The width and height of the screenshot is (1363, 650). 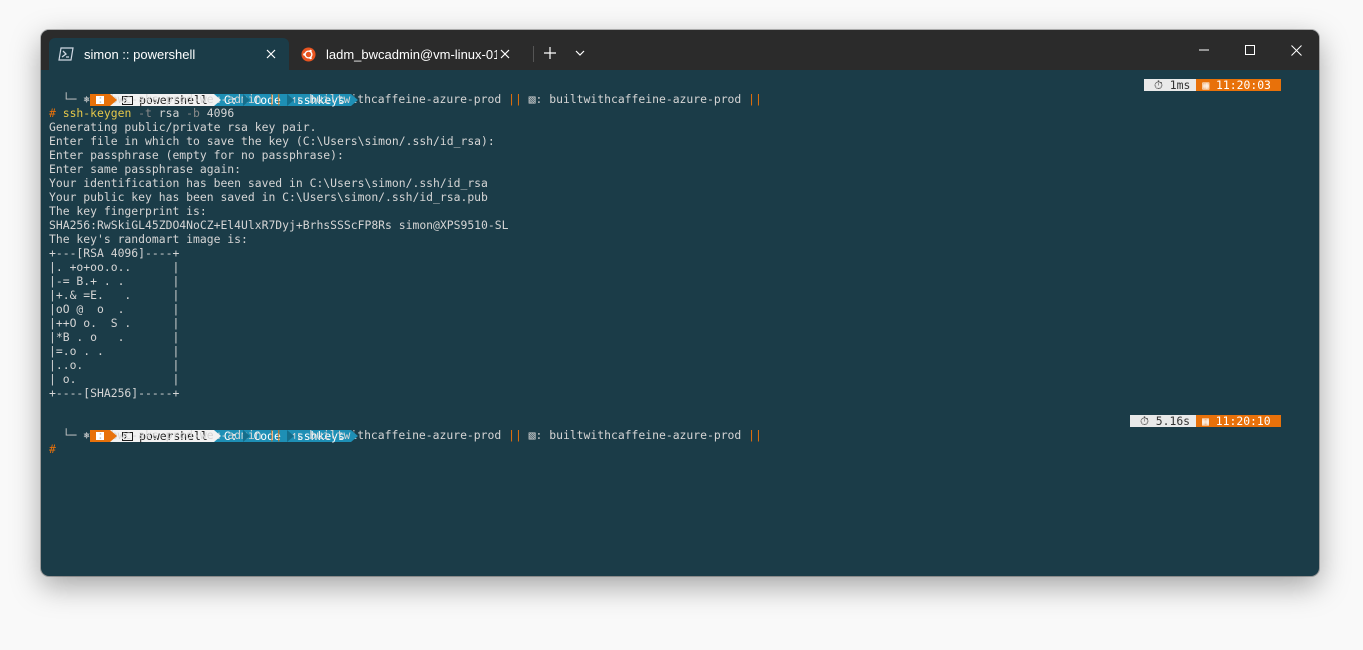 I want to click on command-arg: 4096, so click(x=220, y=113).